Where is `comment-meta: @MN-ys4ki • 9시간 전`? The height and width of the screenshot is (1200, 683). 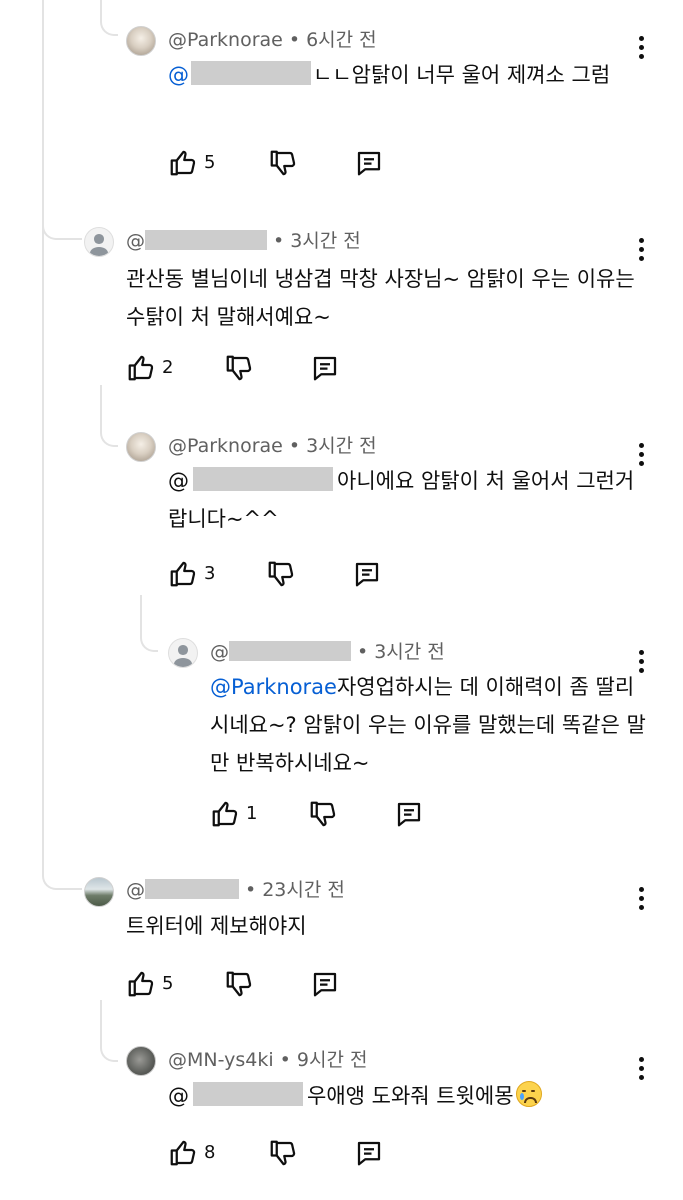 comment-meta: @MN-ys4ki • 9시간 전 is located at coordinates (267, 1060).